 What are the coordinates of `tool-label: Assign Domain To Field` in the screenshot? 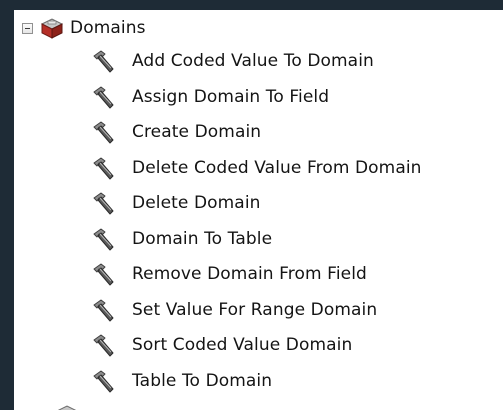 It's located at (231, 96).